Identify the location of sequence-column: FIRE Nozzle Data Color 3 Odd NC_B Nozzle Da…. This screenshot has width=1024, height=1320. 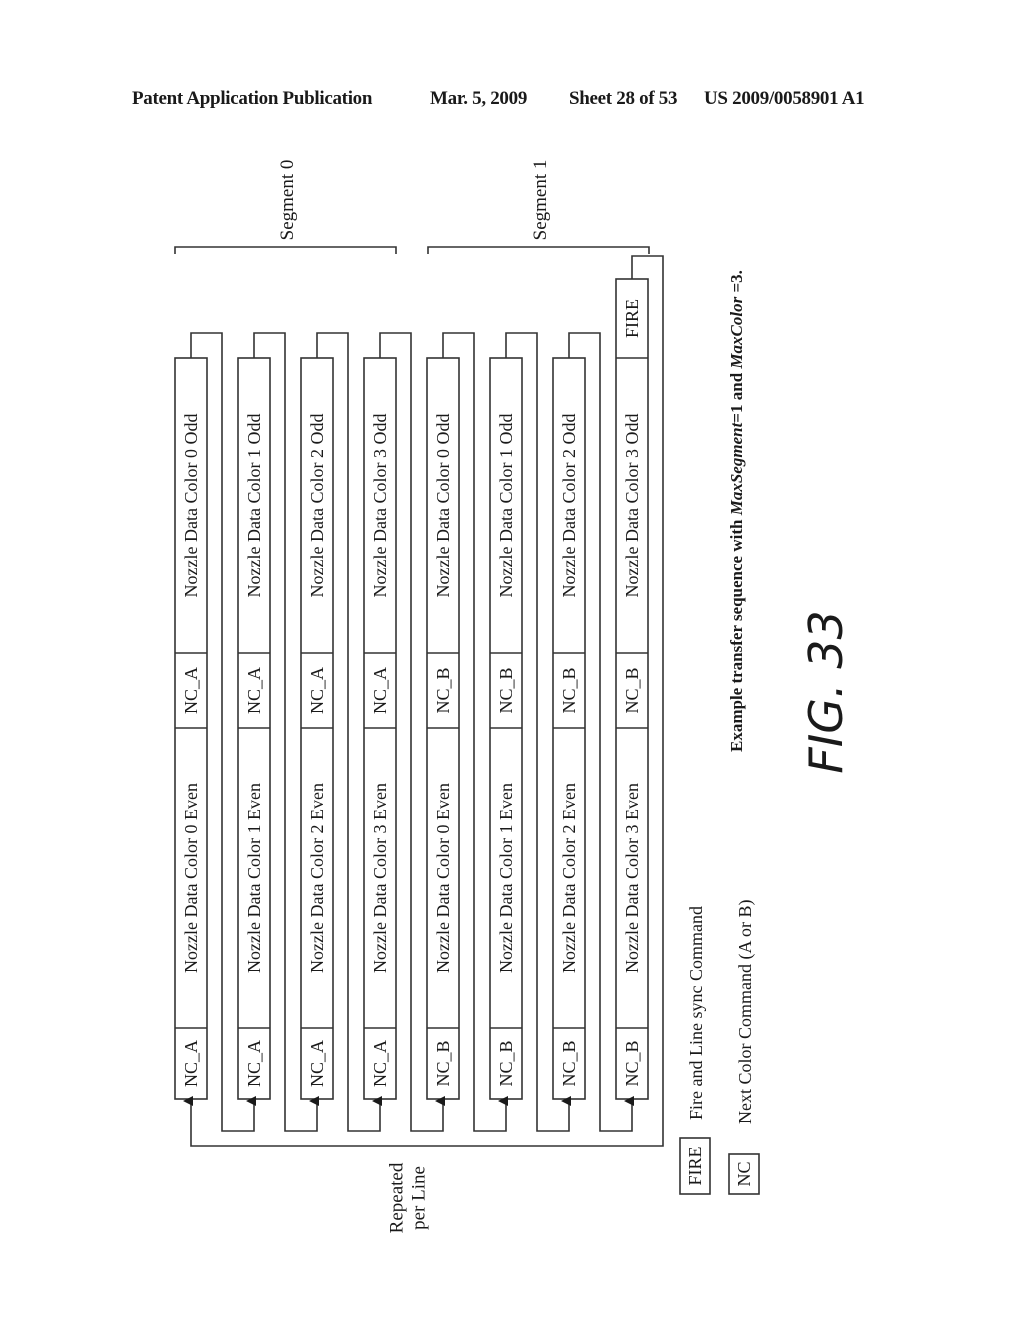
(632, 689).